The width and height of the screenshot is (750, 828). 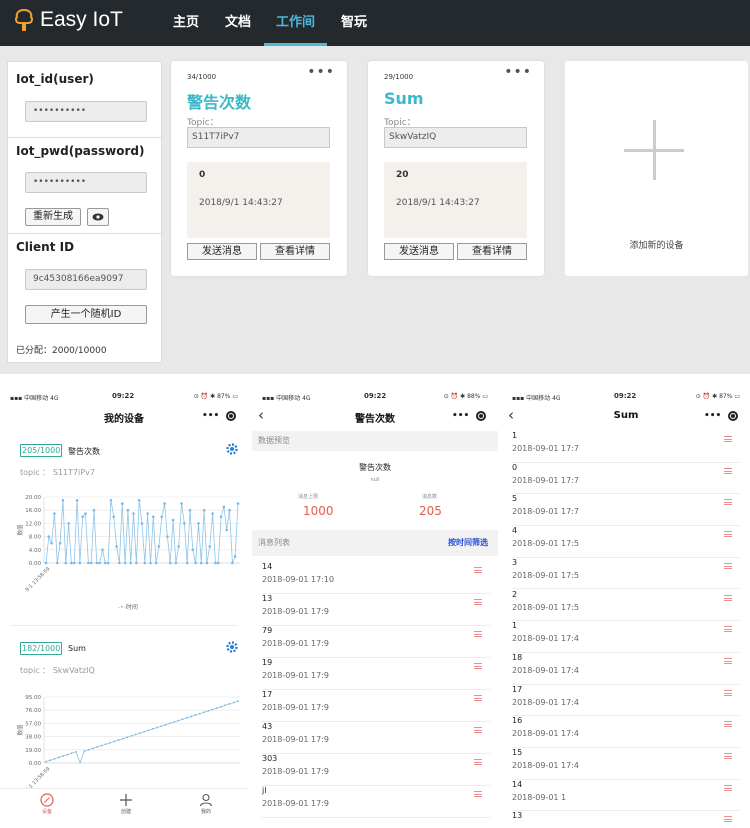 I want to click on signal-icon: ▪▪▪, so click(x=268, y=398).